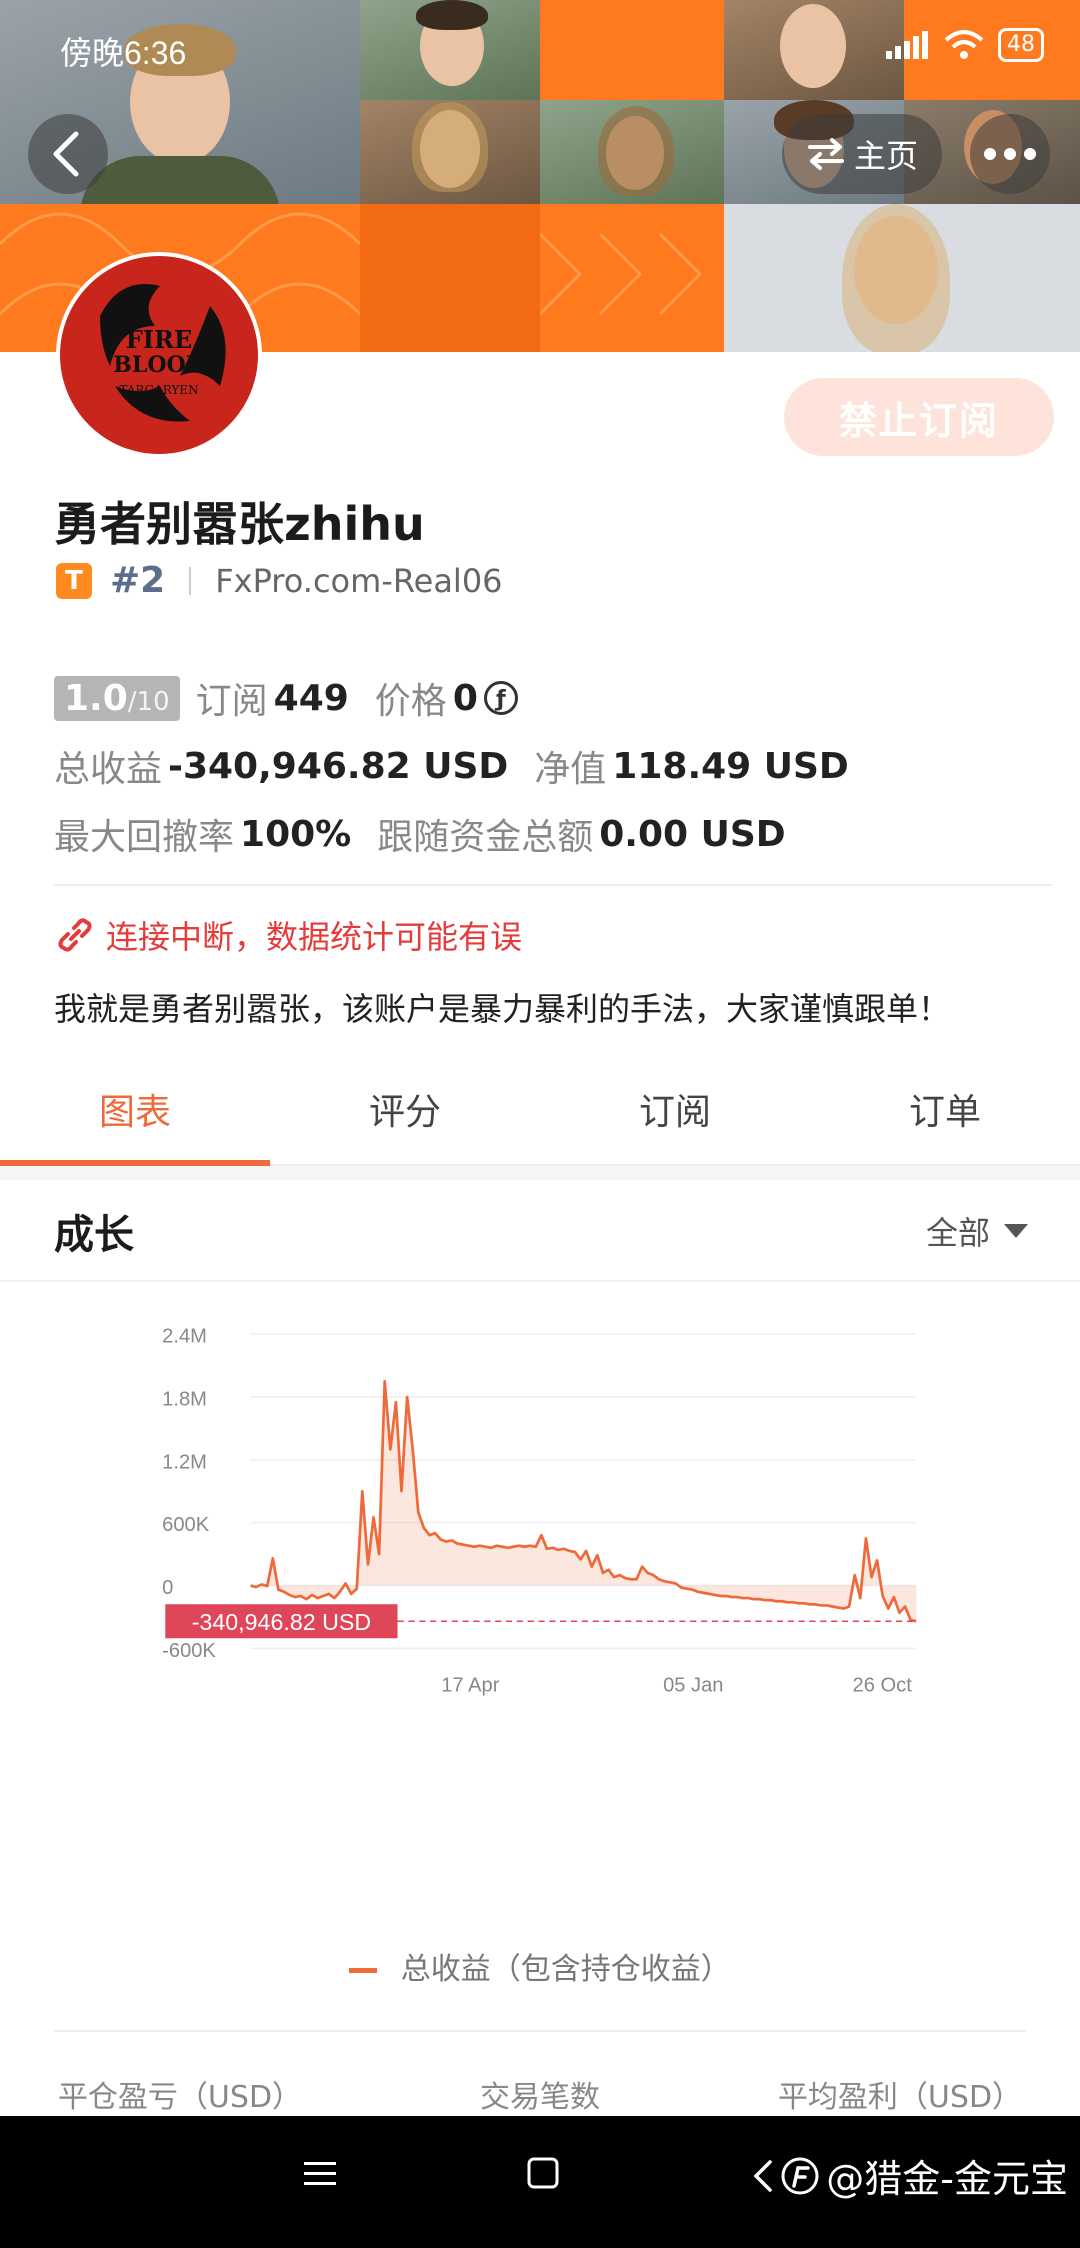 Image resolution: width=1080 pixels, height=2248 pixels. Describe the element at coordinates (320, 2174) in the screenshot. I see `menu-icon` at that location.